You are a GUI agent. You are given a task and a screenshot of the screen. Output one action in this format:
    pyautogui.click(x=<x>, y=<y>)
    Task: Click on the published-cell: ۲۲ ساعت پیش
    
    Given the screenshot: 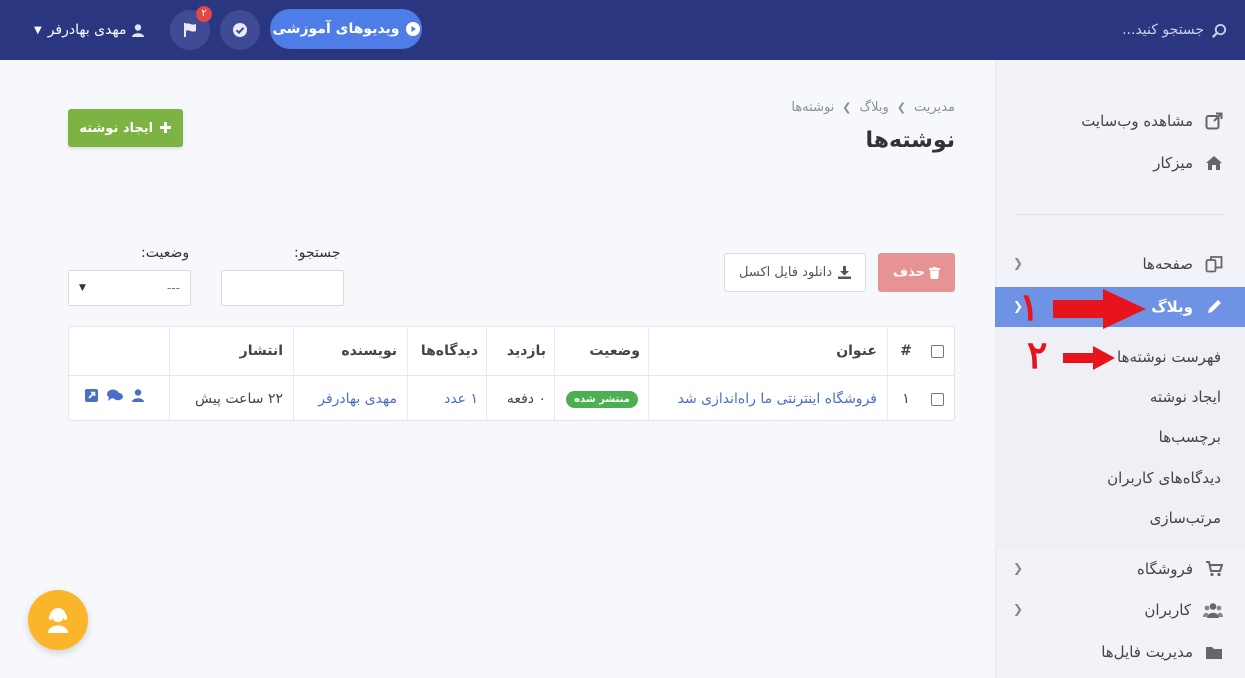 What is the action you would take?
    pyautogui.click(x=238, y=399)
    